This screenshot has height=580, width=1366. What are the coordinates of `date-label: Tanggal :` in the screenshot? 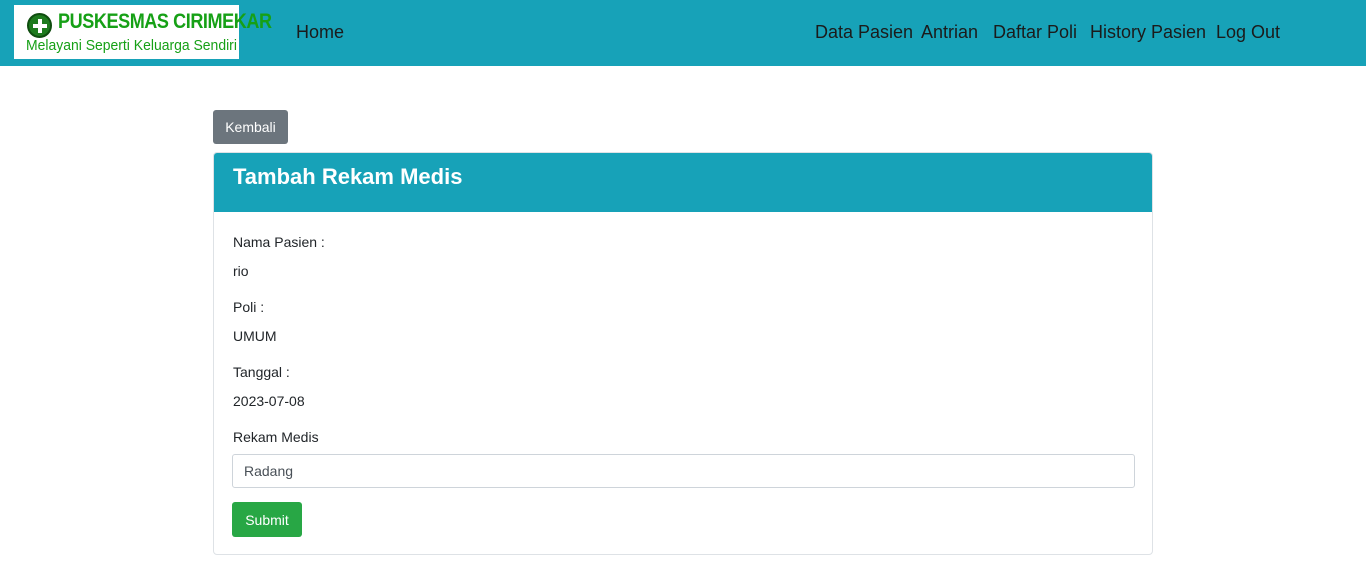 It's located at (261, 372).